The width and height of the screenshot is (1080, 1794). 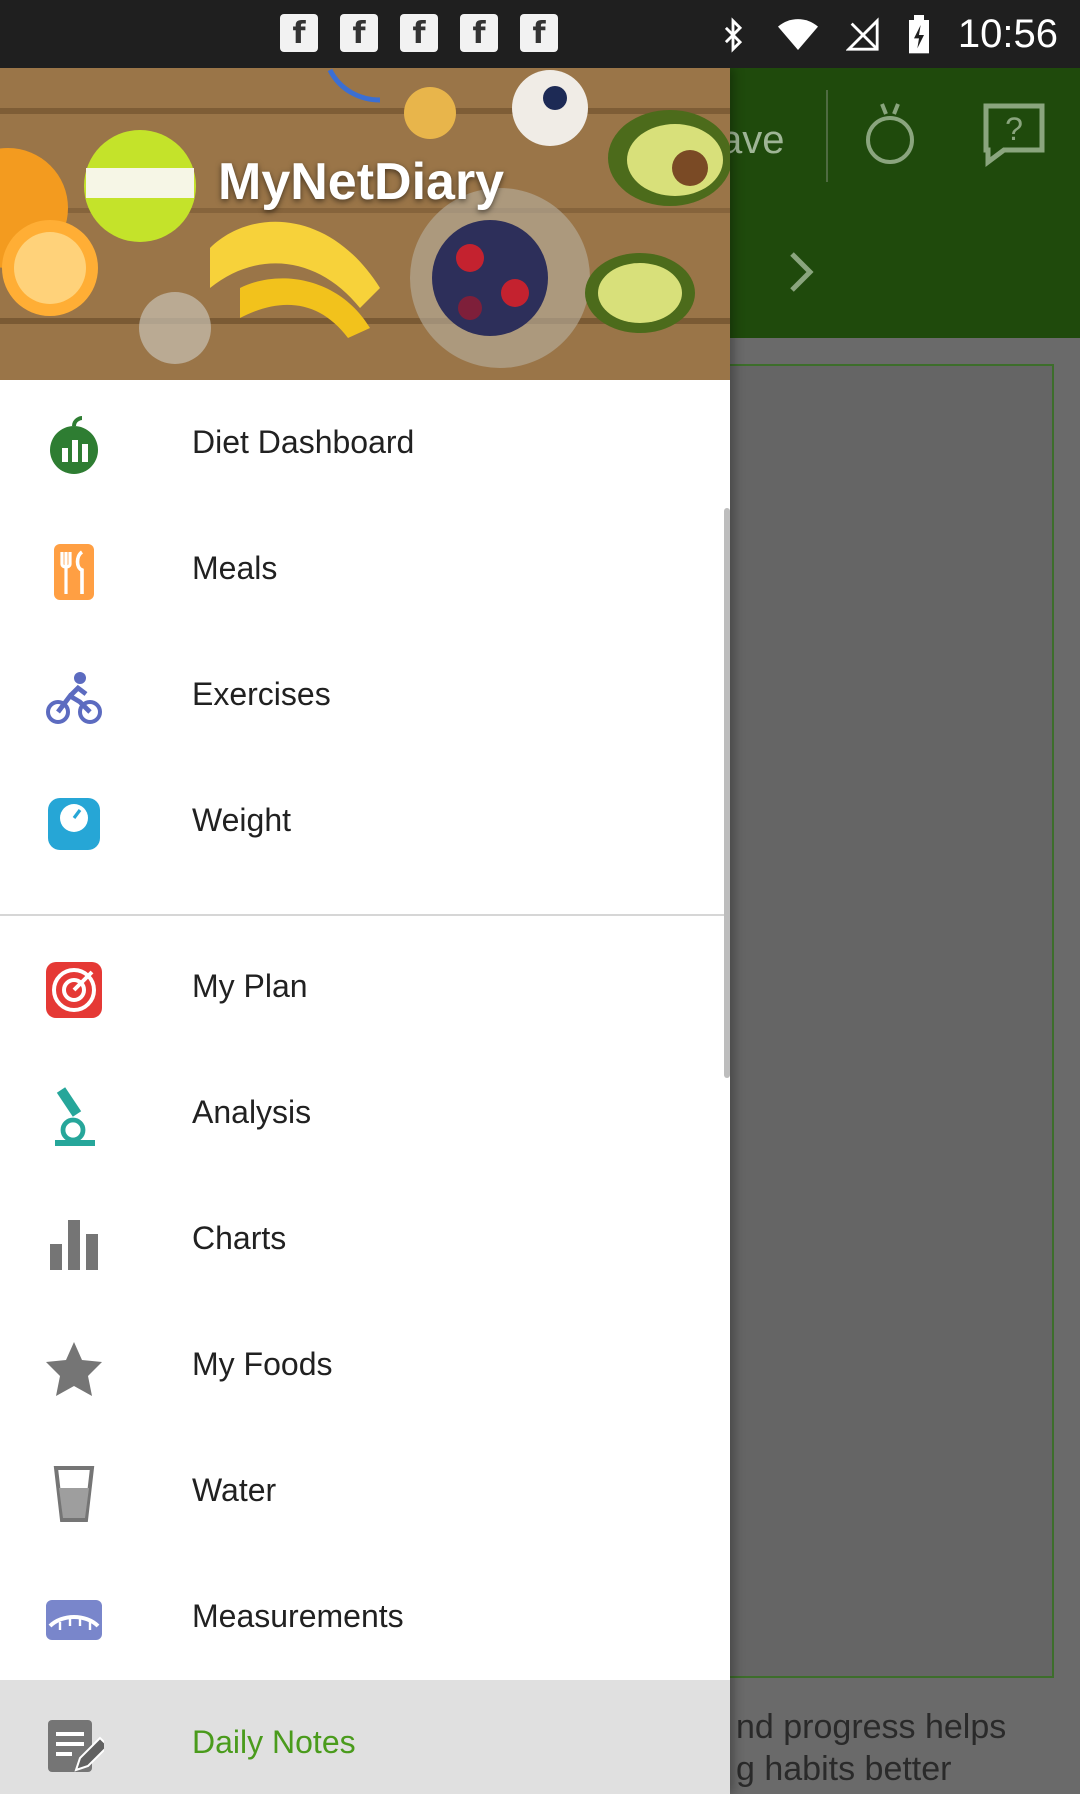 I want to click on bluetooth-icon, so click(x=733, y=34).